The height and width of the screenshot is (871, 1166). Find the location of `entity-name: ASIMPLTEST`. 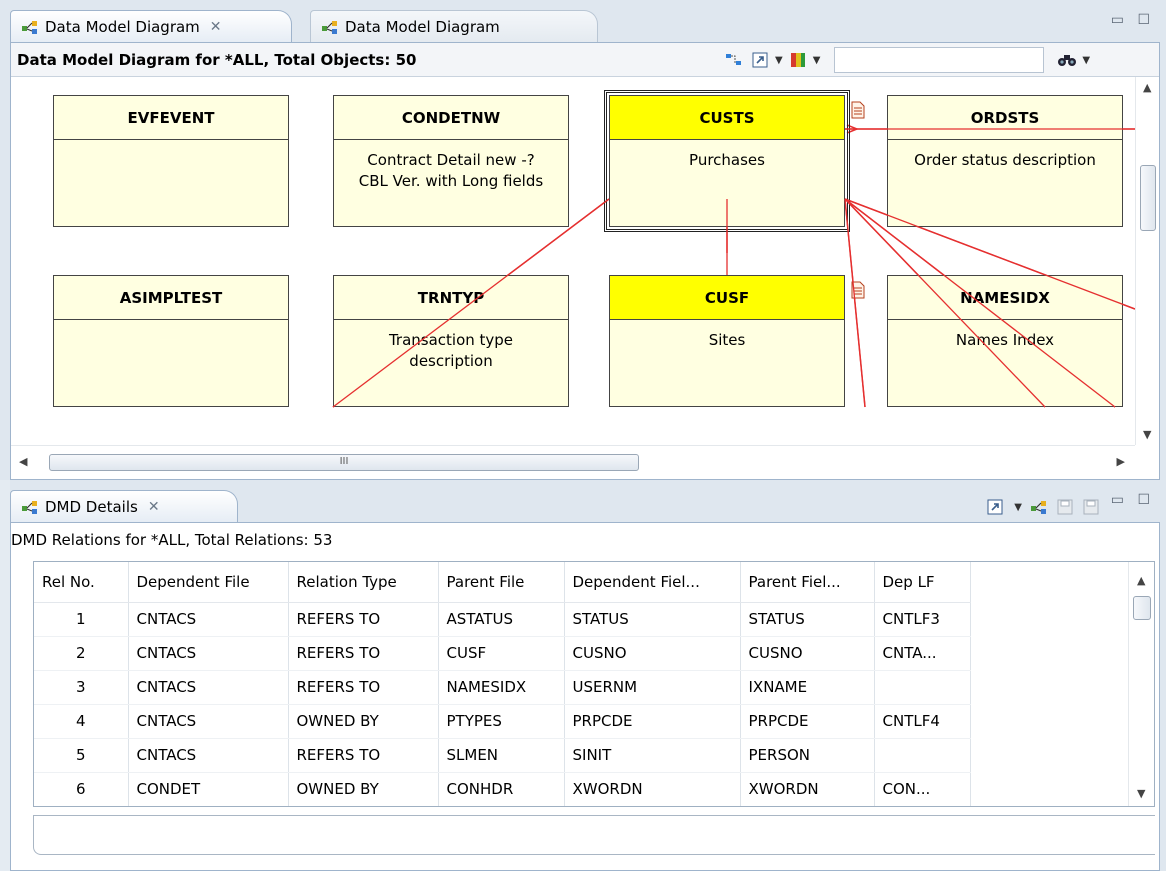

entity-name: ASIMPLTEST is located at coordinates (171, 298).